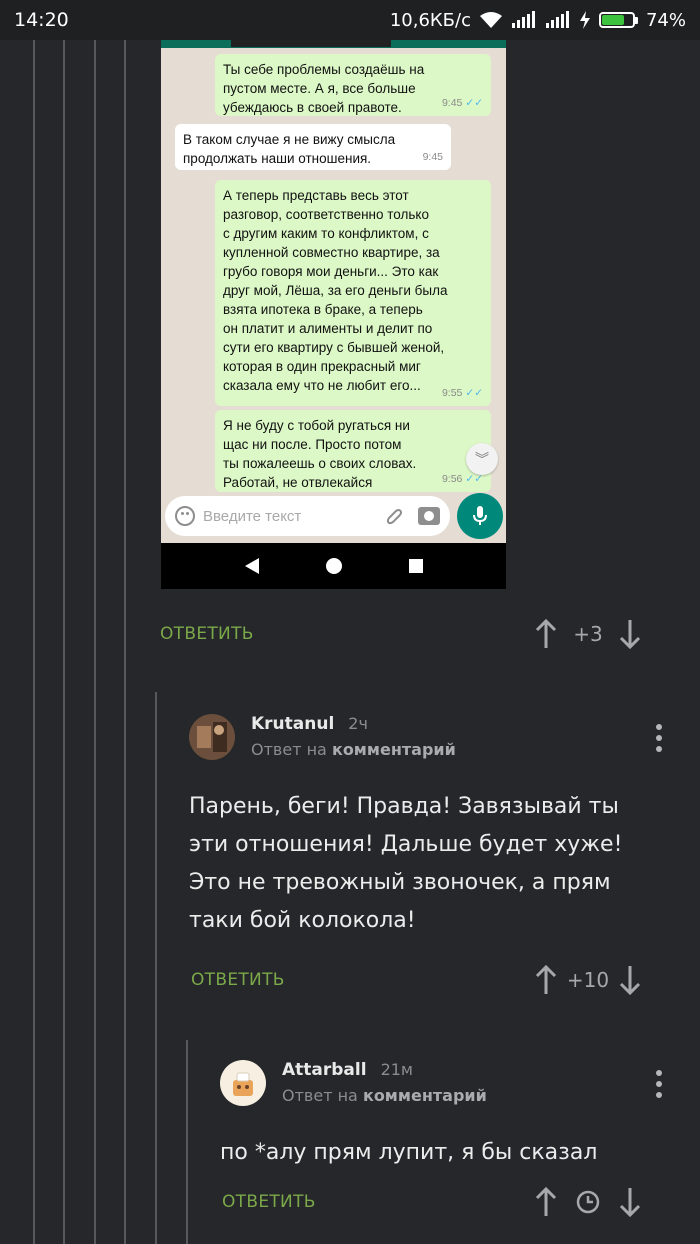 The height and width of the screenshot is (1244, 700). Describe the element at coordinates (350, 20) in the screenshot. I see `status-bar: 14:20 10,6КБ/с 74%` at that location.